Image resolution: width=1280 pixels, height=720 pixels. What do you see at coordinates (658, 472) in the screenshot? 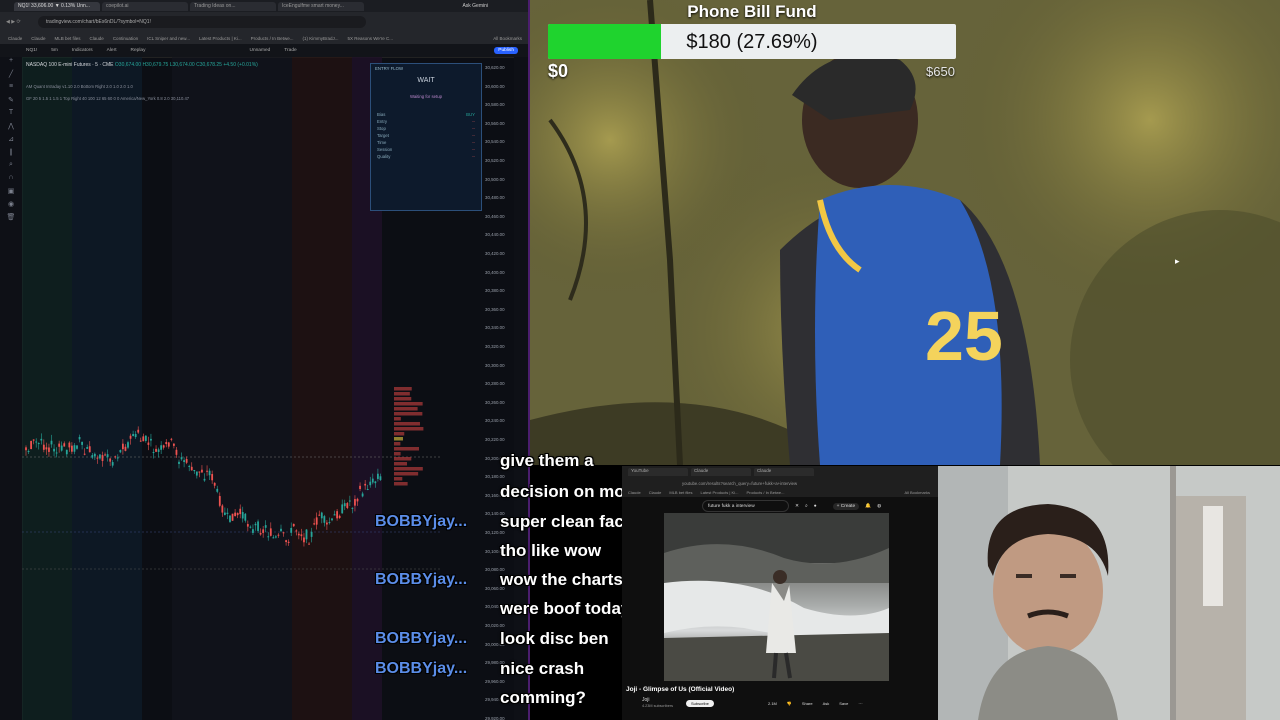
I see `browser-tab: YouTube` at bounding box center [658, 472].